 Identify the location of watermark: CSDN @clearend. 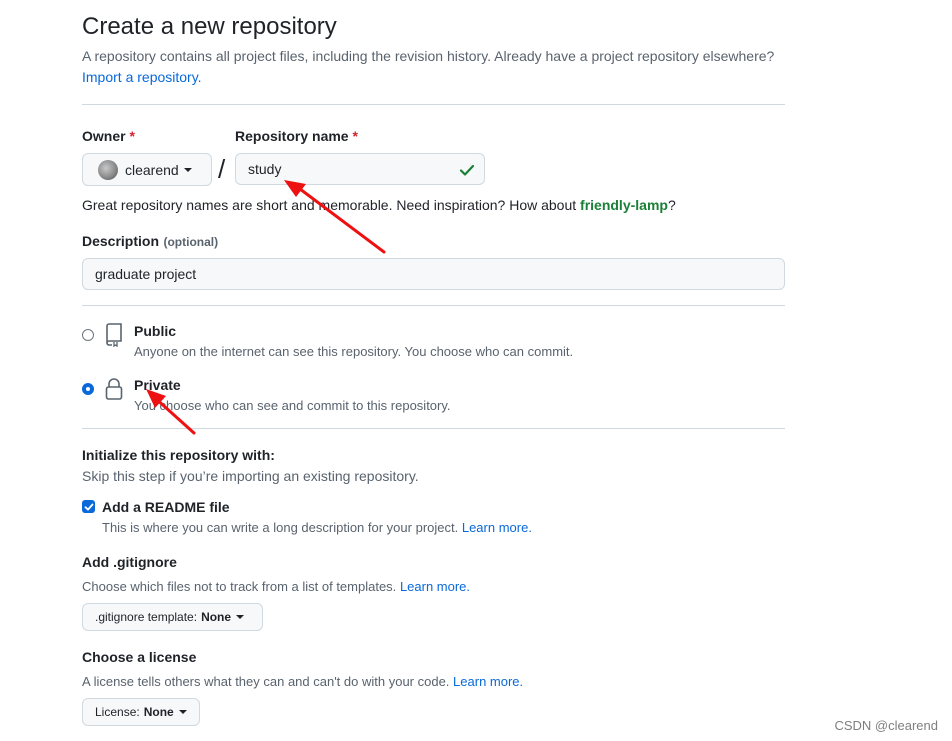
(886, 725).